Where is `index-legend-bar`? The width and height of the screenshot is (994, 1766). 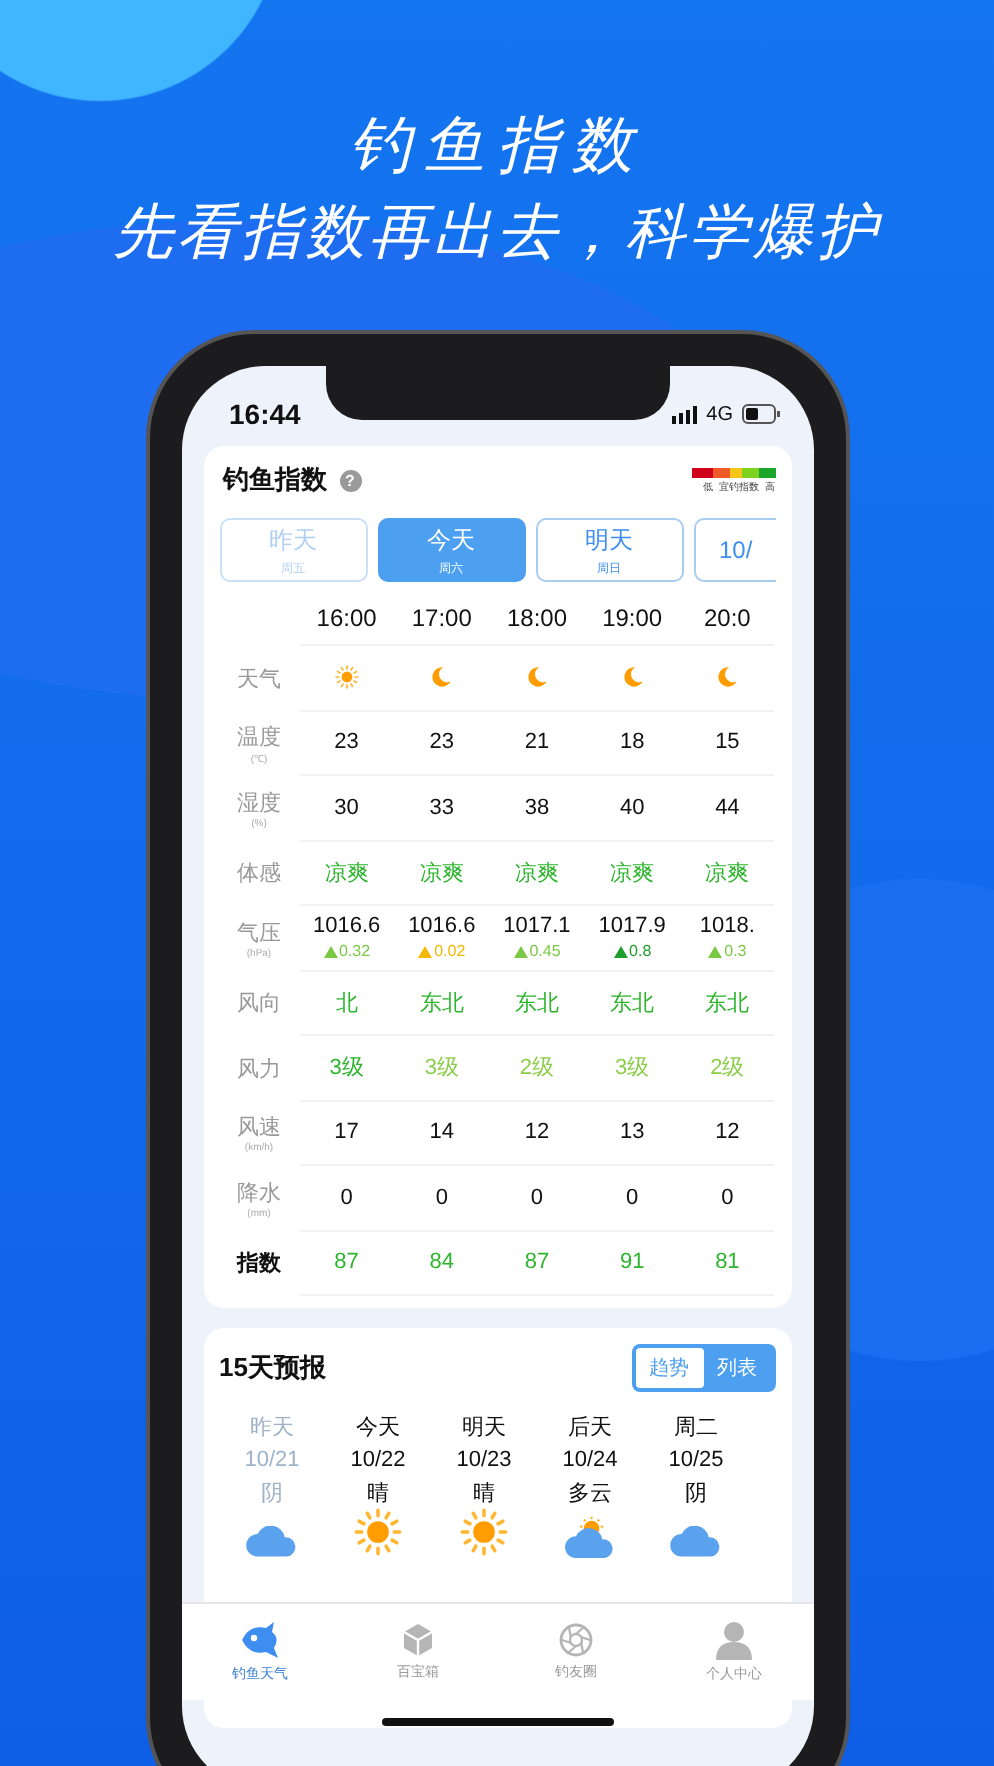
index-legend-bar is located at coordinates (733, 472).